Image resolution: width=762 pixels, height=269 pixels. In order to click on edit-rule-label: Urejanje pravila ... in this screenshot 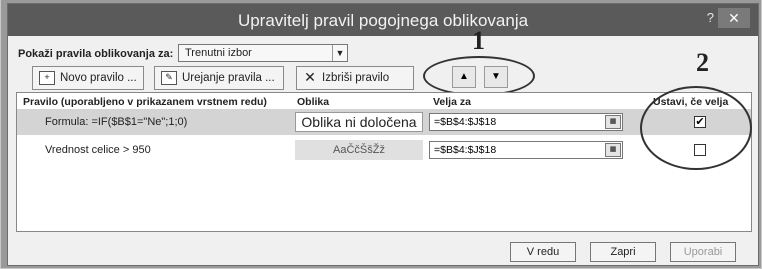, I will do `click(228, 78)`.